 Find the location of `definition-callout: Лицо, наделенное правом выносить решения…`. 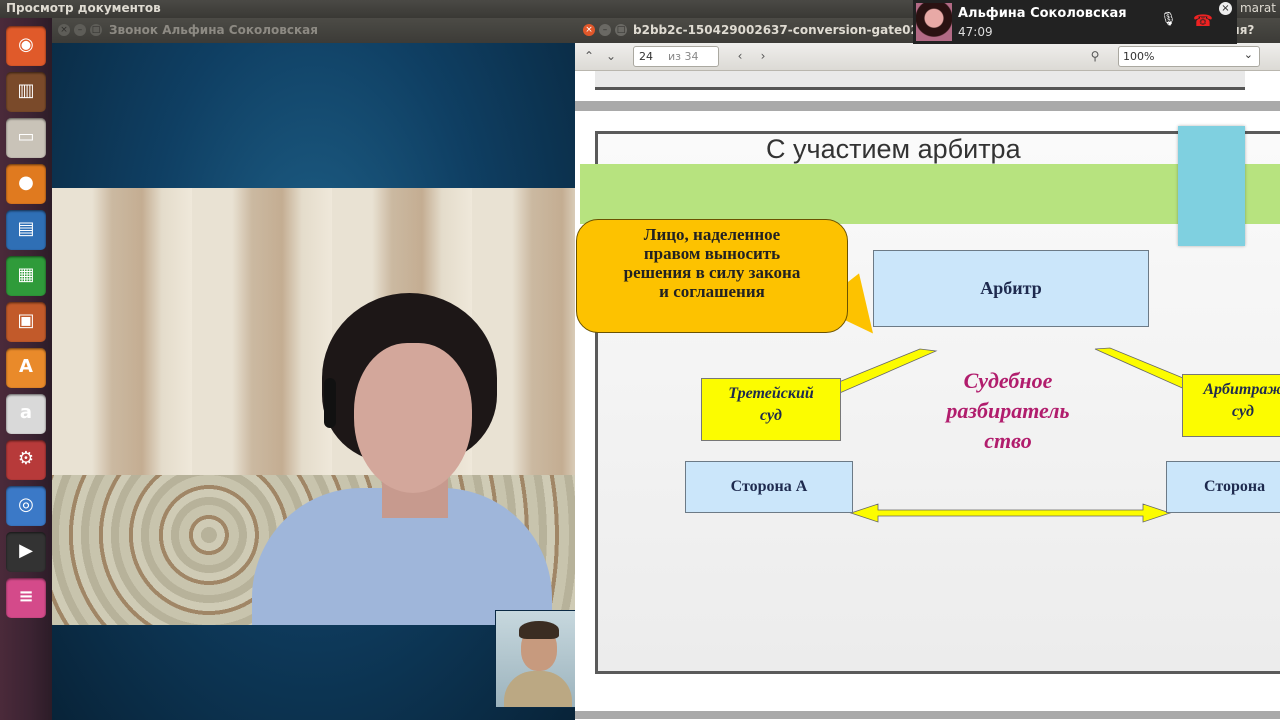

definition-callout: Лицо, наделенное правом выносить решения… is located at coordinates (712, 276).